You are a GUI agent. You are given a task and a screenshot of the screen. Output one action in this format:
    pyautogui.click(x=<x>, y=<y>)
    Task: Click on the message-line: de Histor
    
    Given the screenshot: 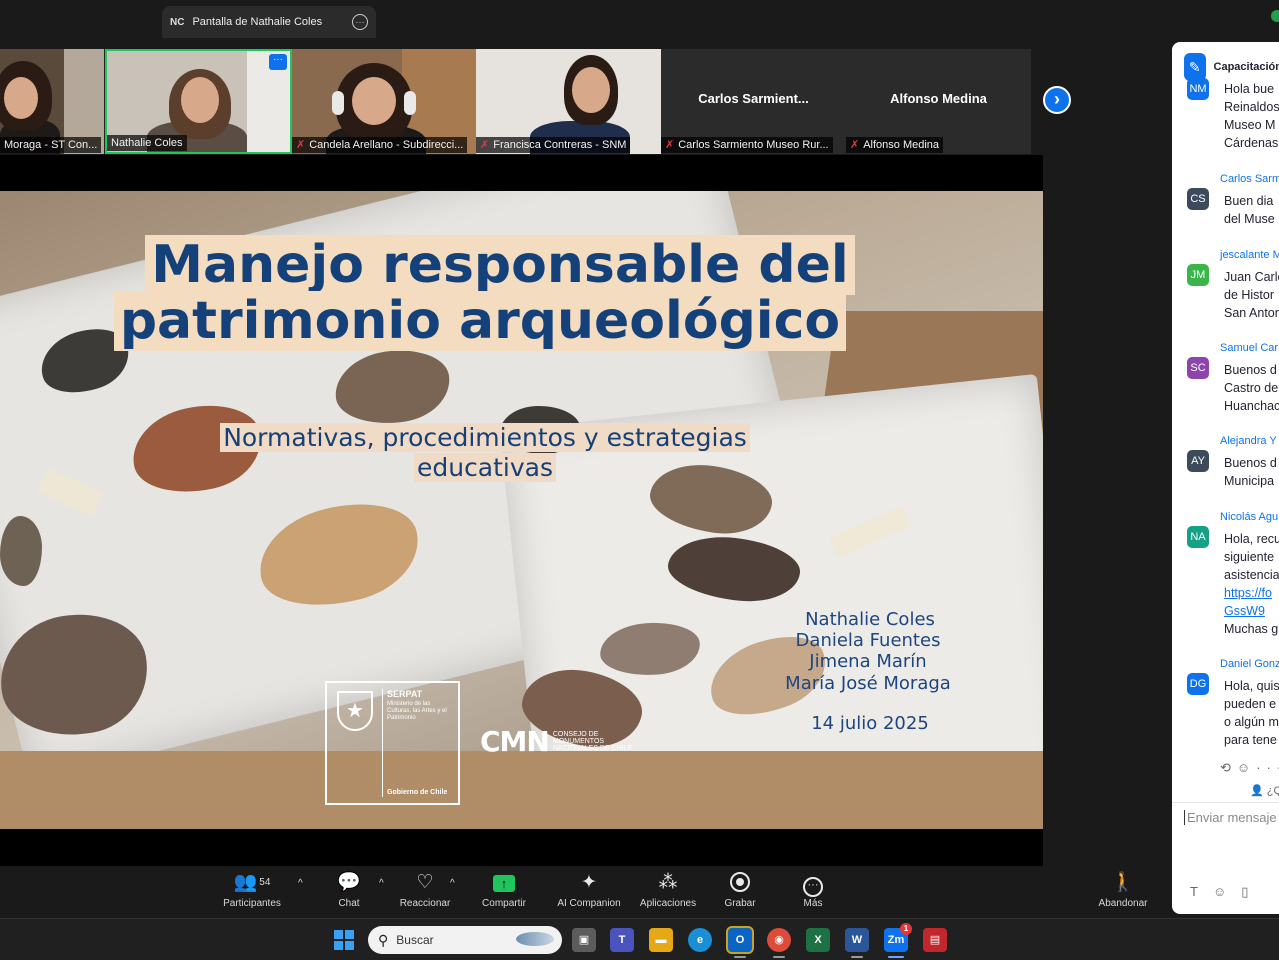 What is the action you would take?
    pyautogui.click(x=1249, y=295)
    